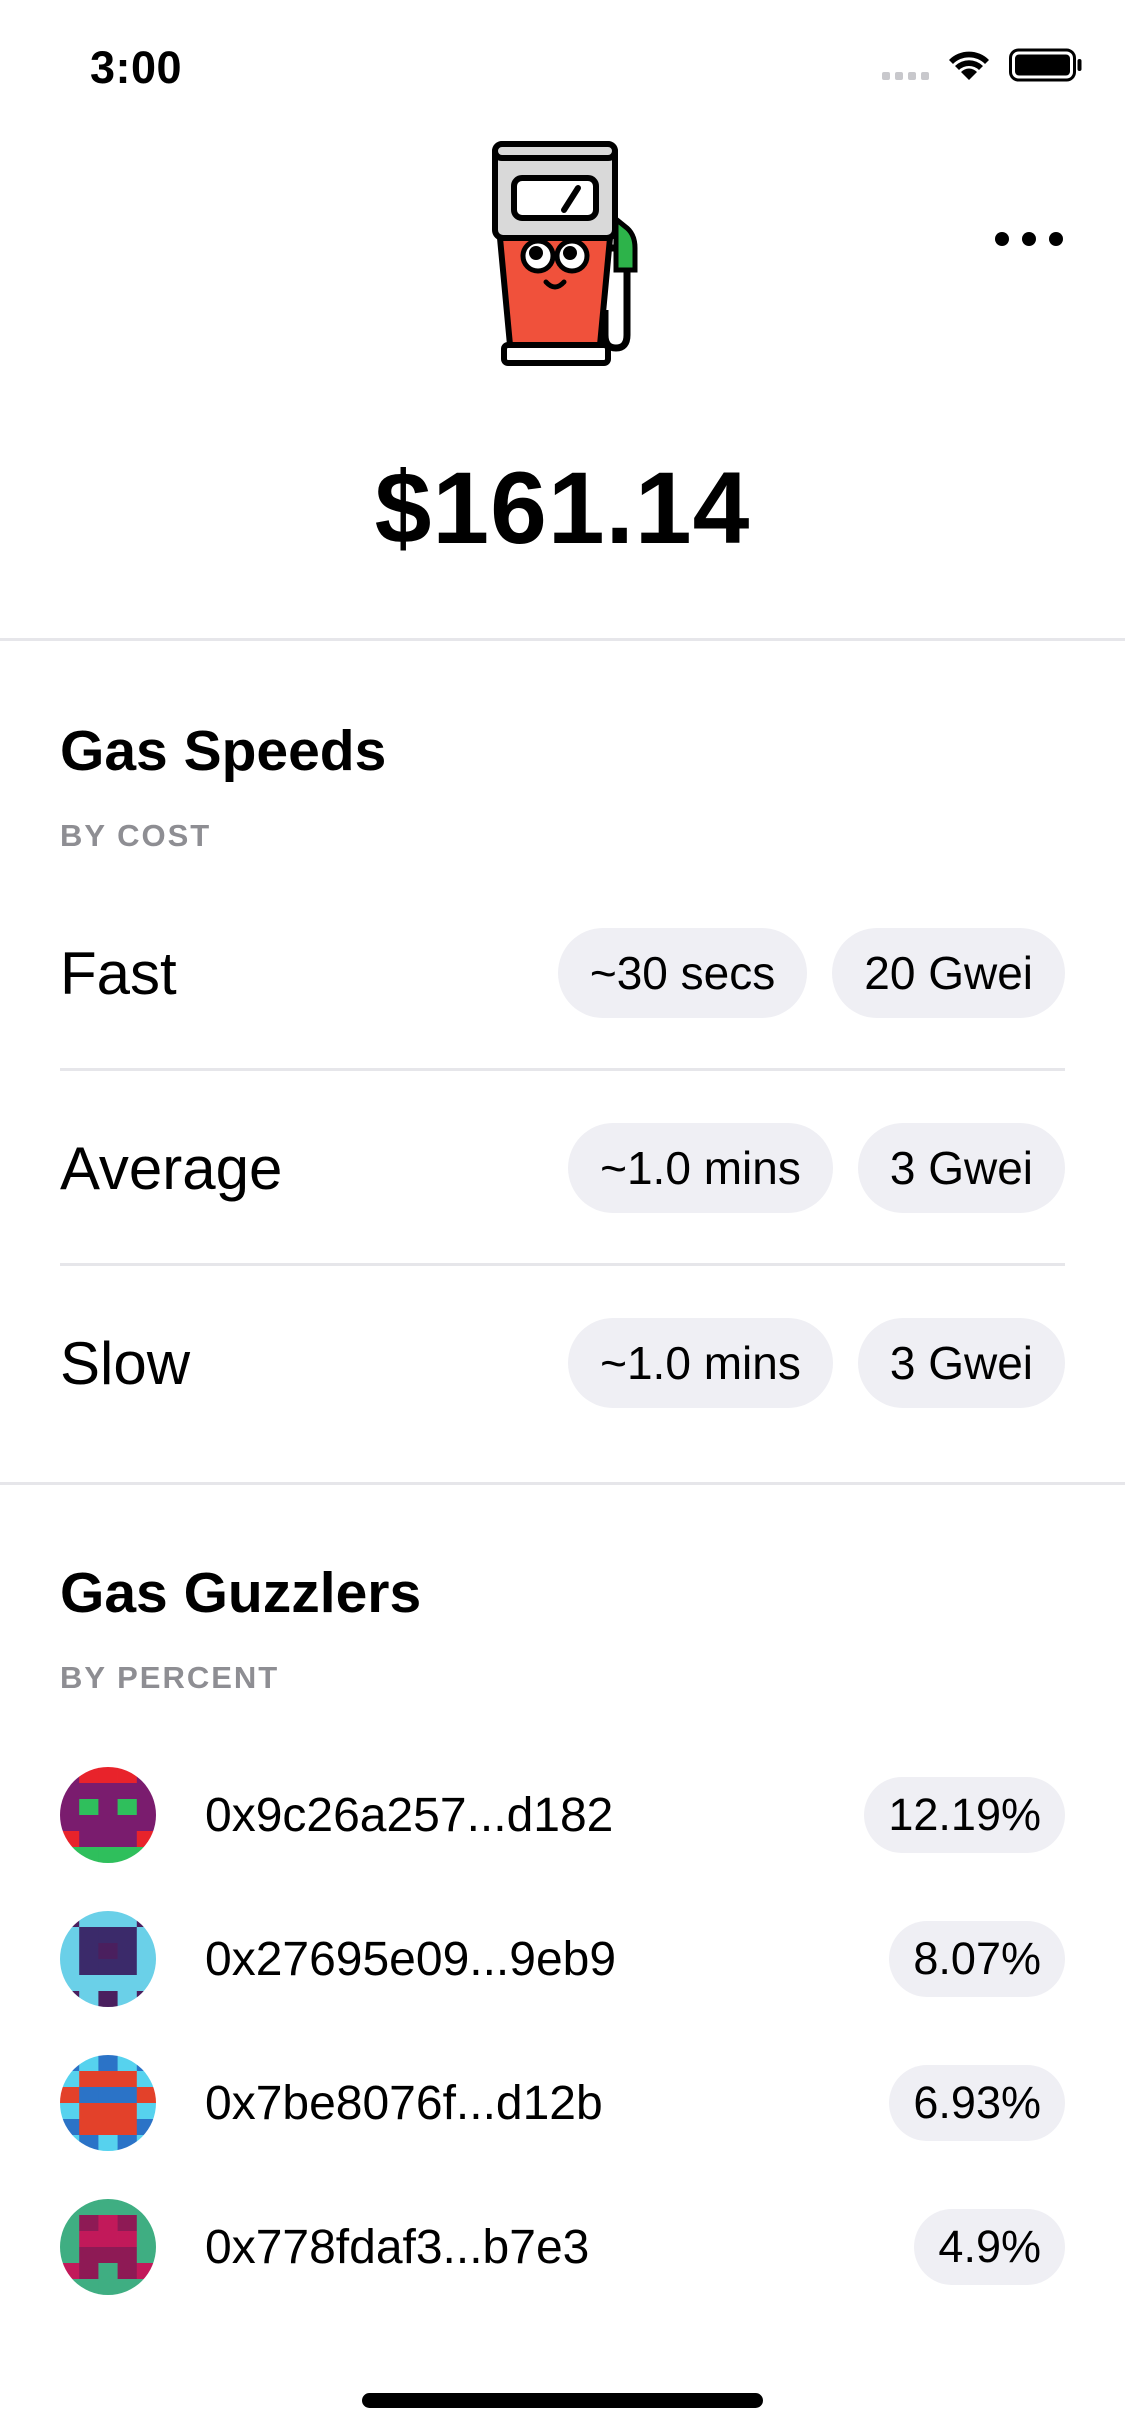 The width and height of the screenshot is (1125, 2436). I want to click on speed-row-slow: Slow ~1.0 mins 3 Gwei, so click(562, 1363).